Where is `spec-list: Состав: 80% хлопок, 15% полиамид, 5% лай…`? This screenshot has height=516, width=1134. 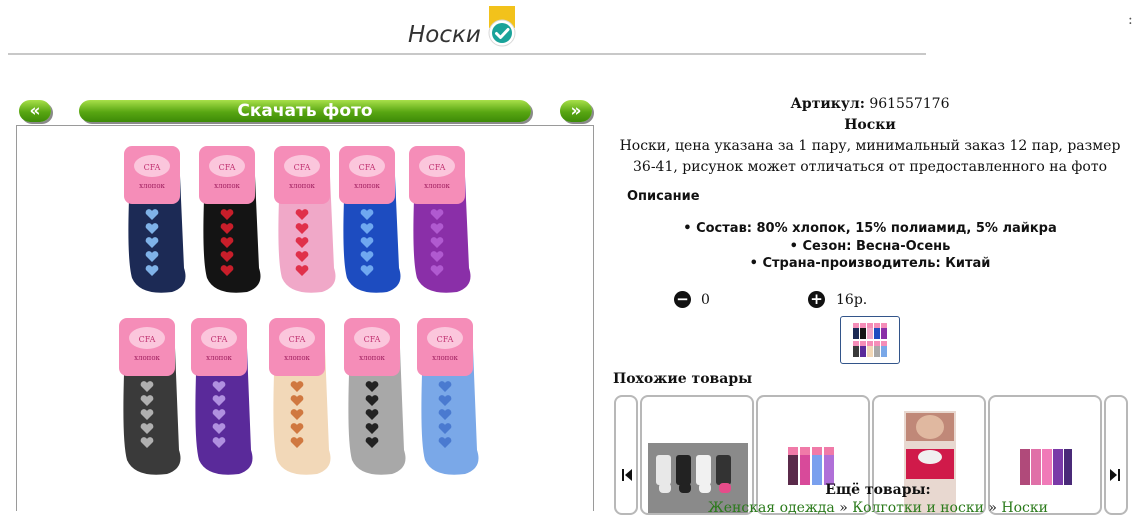
spec-list: Состав: 80% хлопок, 15% полиамид, 5% лай… is located at coordinates (870, 246).